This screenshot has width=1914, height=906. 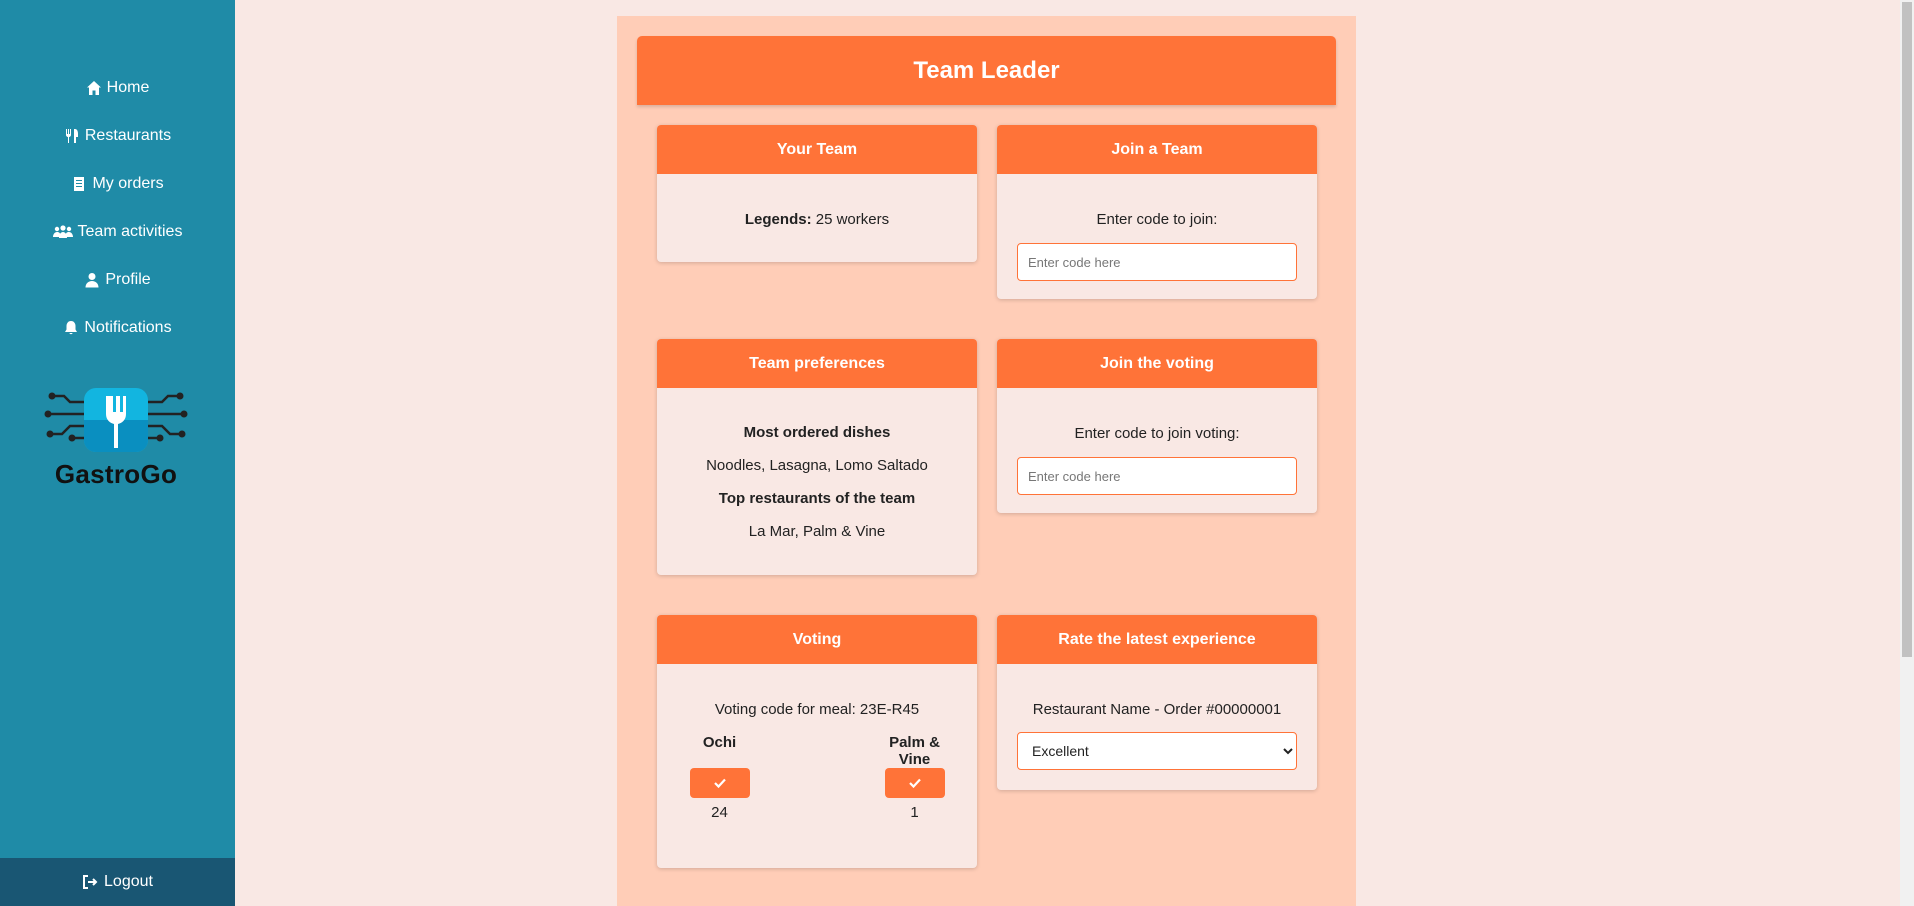 What do you see at coordinates (1157, 639) in the screenshot?
I see `card-title: Rate the latest experience` at bounding box center [1157, 639].